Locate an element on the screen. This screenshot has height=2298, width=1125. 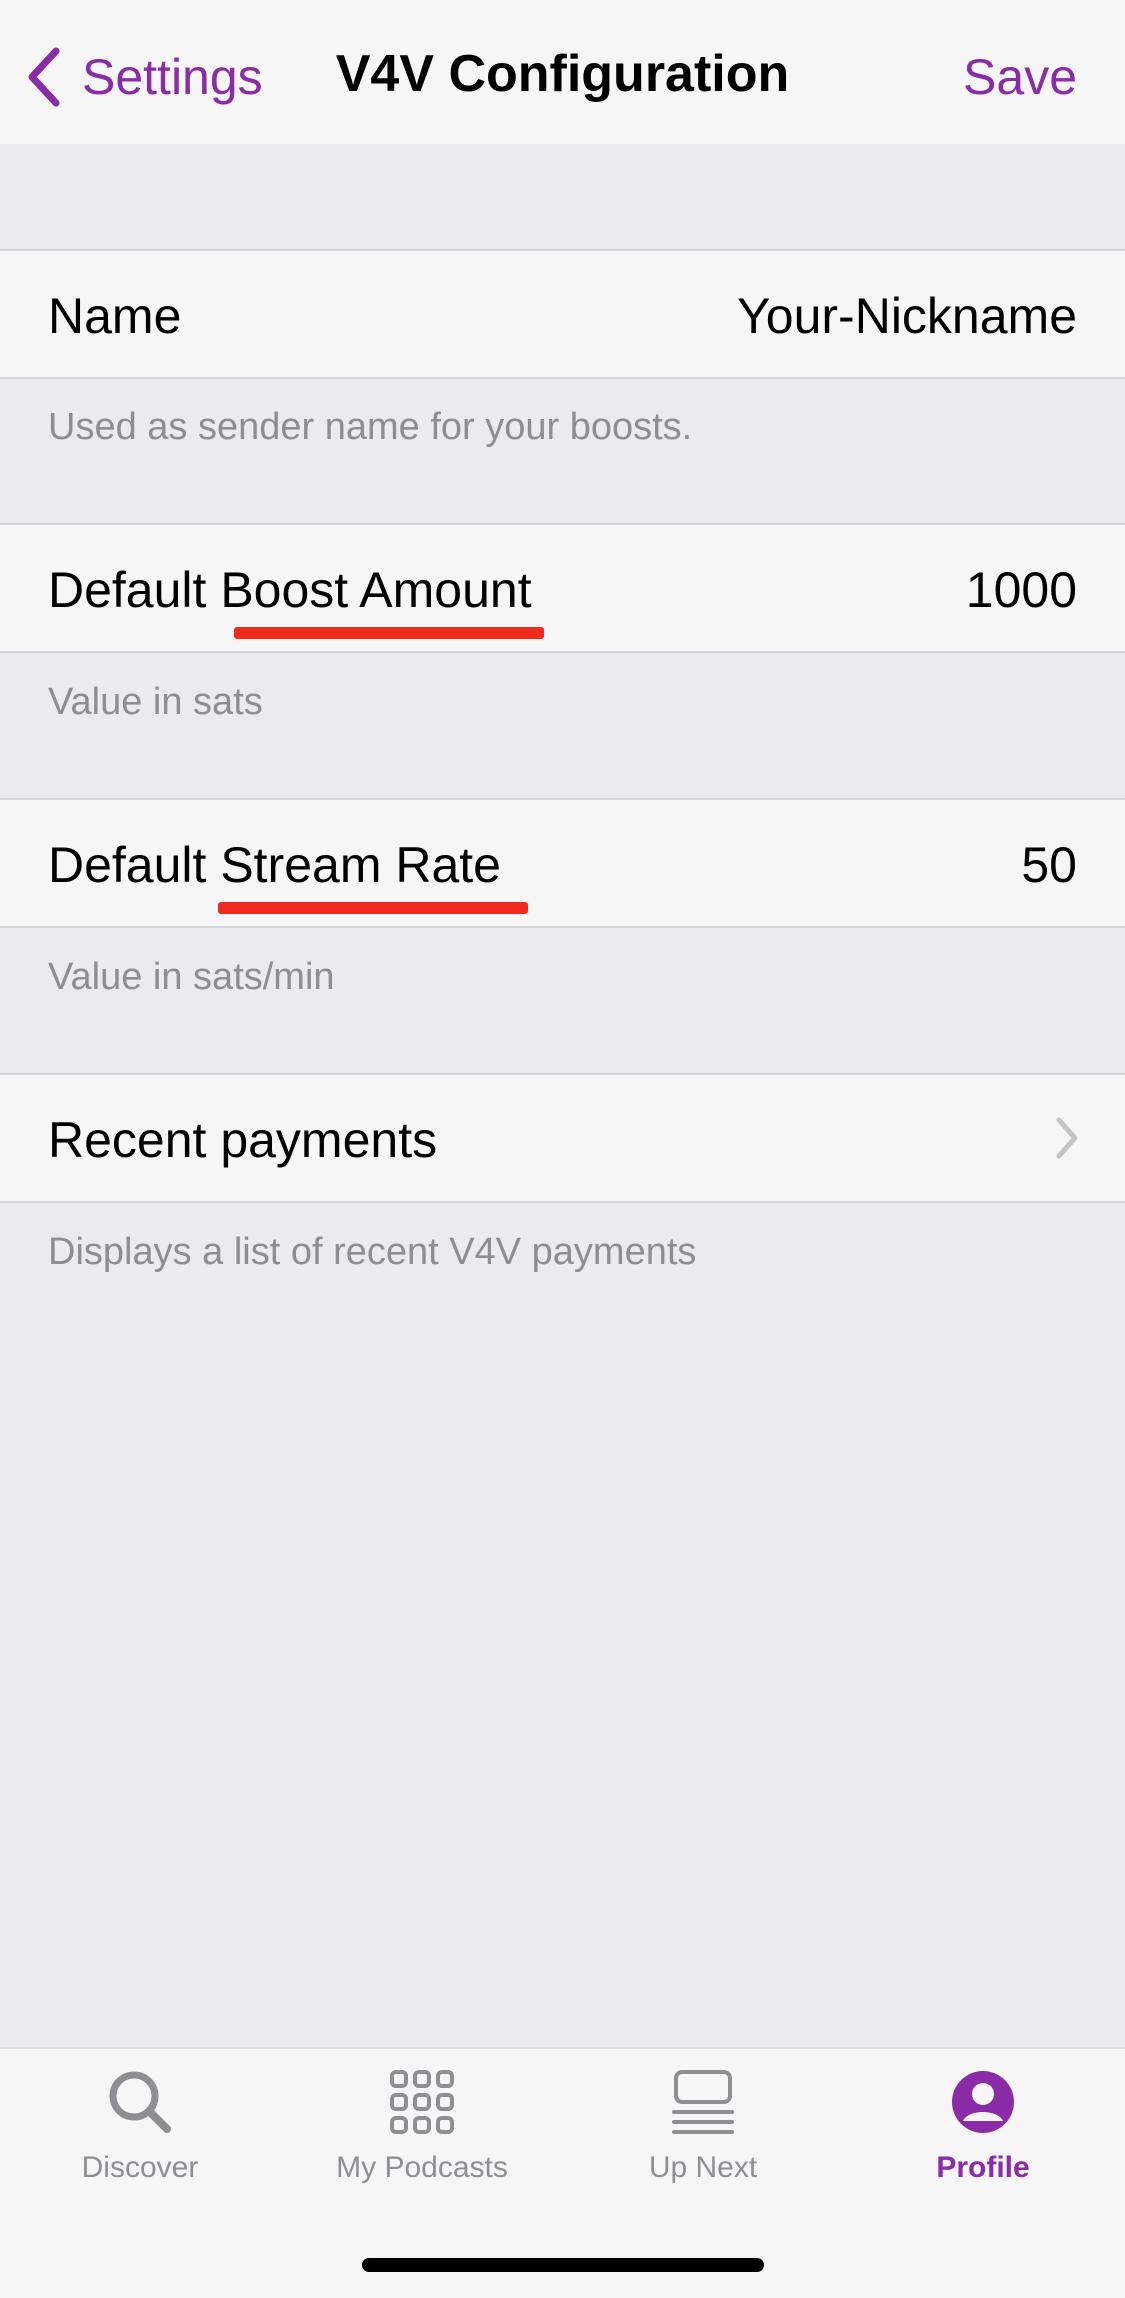
stream-rate-label: Default Stream Rate is located at coordinates (274, 865).